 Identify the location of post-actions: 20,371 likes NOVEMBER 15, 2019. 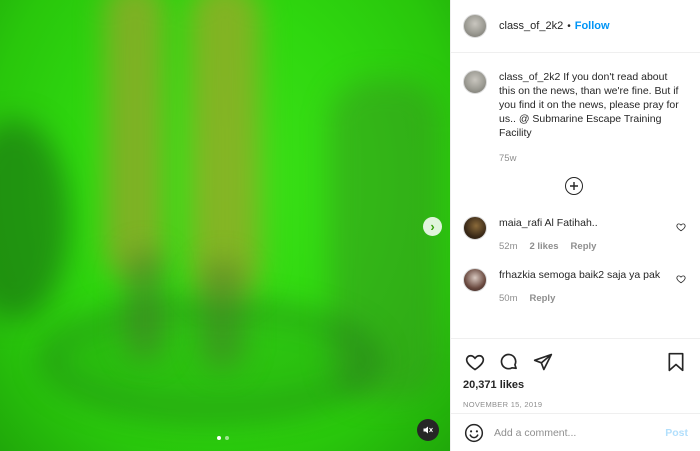
(575, 375).